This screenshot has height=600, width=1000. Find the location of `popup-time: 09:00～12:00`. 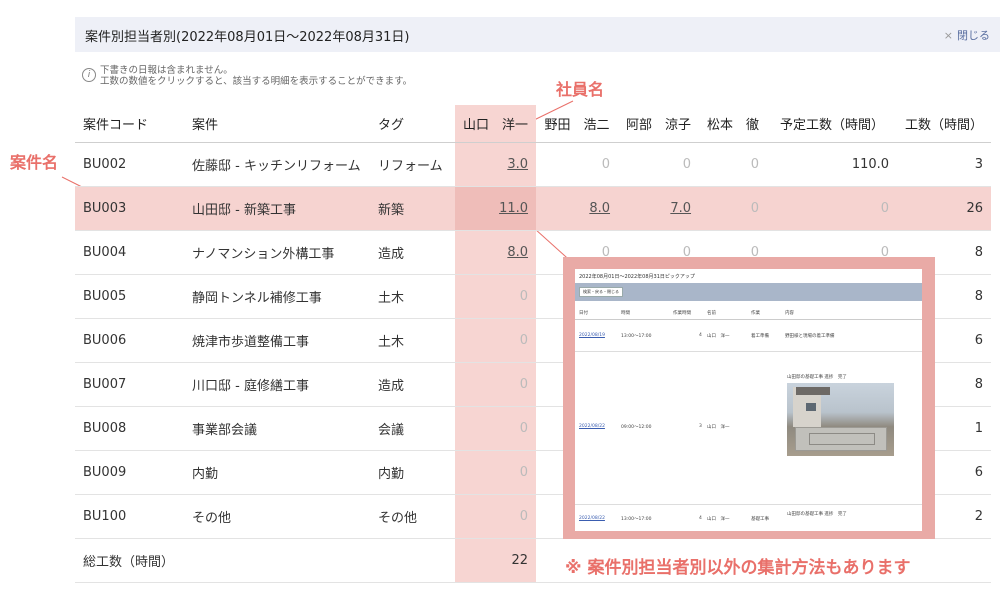

popup-time: 09:00～12:00 is located at coordinates (636, 427).